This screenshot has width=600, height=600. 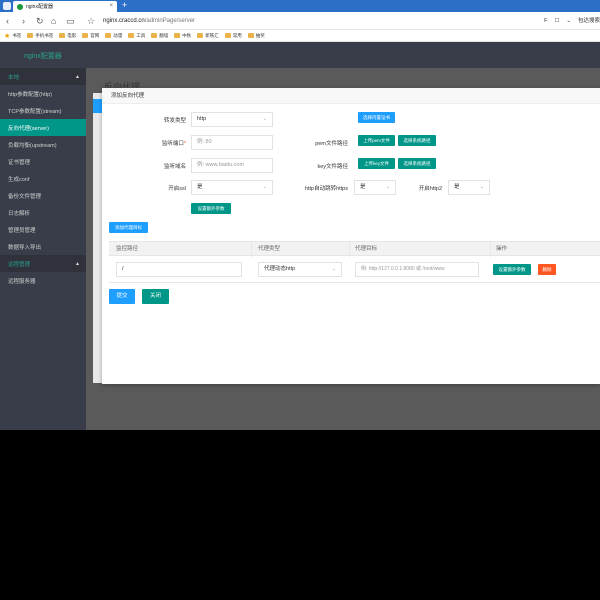 I want to click on url-host: nginx.craccd.cn, so click(x=124, y=21).